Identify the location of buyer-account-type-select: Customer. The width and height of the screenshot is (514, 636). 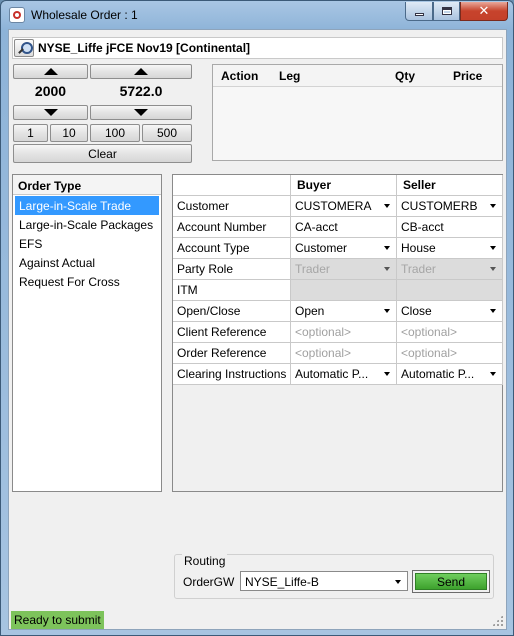
(344, 248).